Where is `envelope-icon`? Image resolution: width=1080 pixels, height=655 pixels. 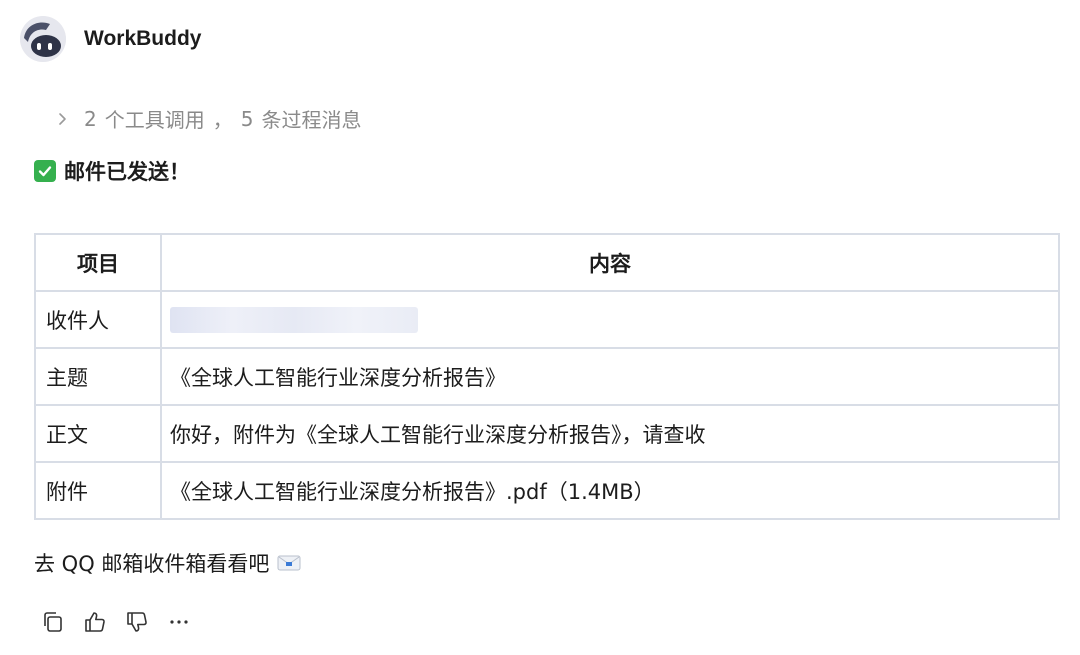
envelope-icon is located at coordinates (289, 563).